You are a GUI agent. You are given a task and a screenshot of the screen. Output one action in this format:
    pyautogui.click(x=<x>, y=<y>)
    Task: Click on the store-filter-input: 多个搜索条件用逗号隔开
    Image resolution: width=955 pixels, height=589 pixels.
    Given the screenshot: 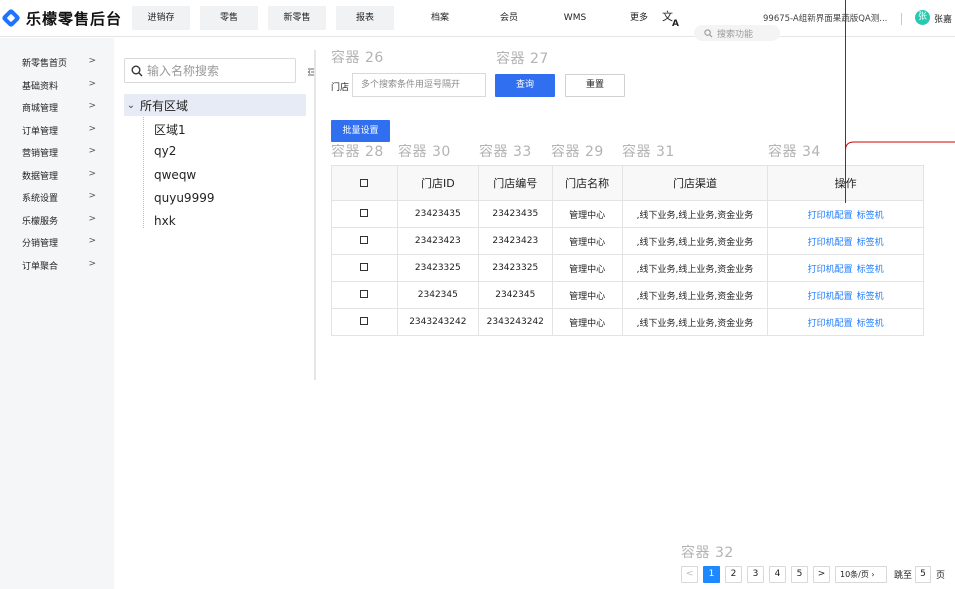 What is the action you would take?
    pyautogui.click(x=419, y=85)
    